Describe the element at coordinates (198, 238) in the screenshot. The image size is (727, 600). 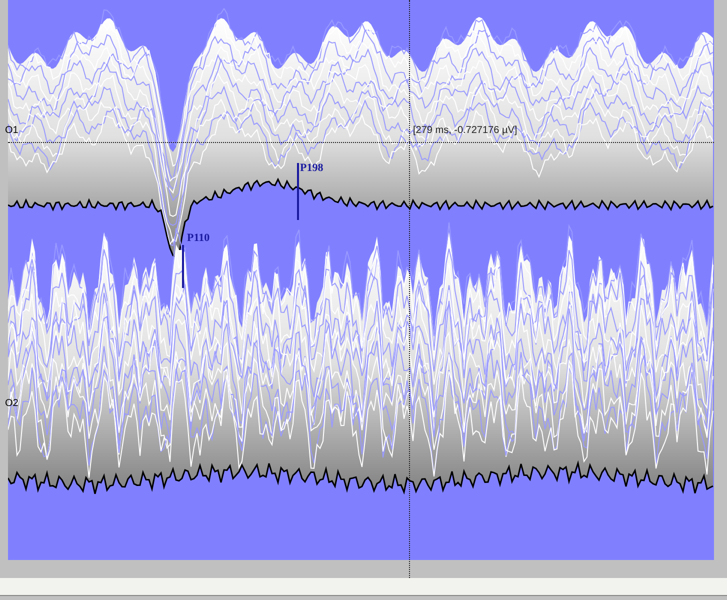
I see `peak-label: P110` at that location.